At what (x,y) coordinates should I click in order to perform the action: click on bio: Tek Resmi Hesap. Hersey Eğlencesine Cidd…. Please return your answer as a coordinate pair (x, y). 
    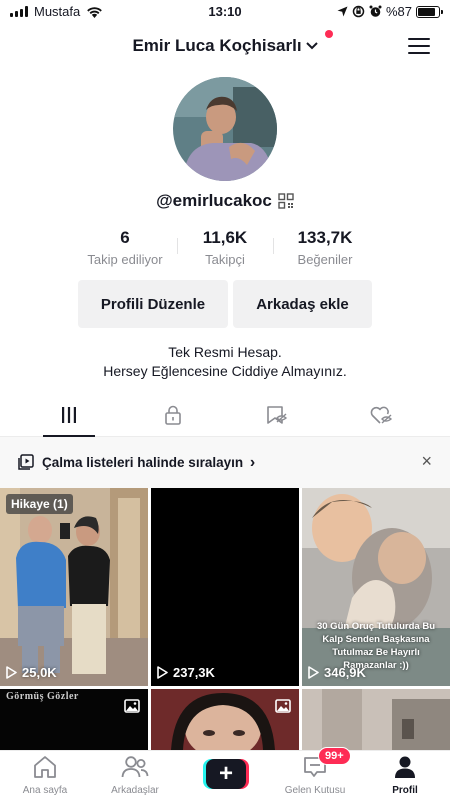
    Looking at the image, I should click on (225, 362).